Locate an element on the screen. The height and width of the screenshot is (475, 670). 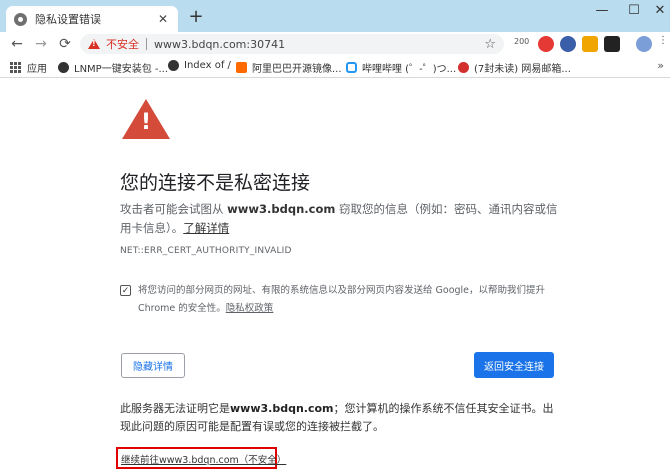
page-title: 您的连接不是私密连接 is located at coordinates (215, 183).